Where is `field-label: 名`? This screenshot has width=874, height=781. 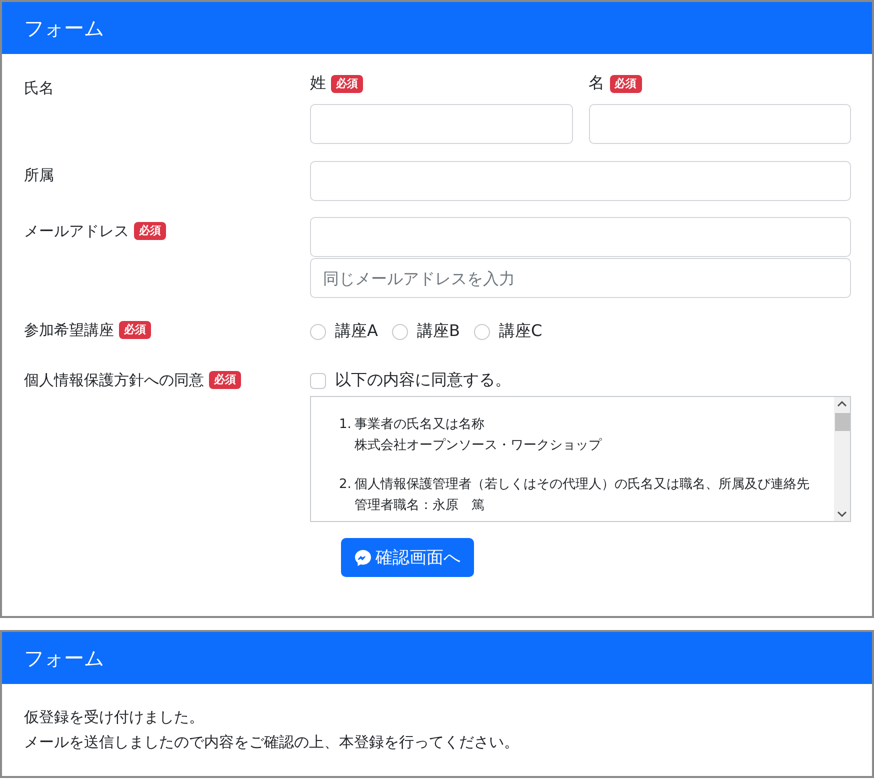
field-label: 名 is located at coordinates (596, 83).